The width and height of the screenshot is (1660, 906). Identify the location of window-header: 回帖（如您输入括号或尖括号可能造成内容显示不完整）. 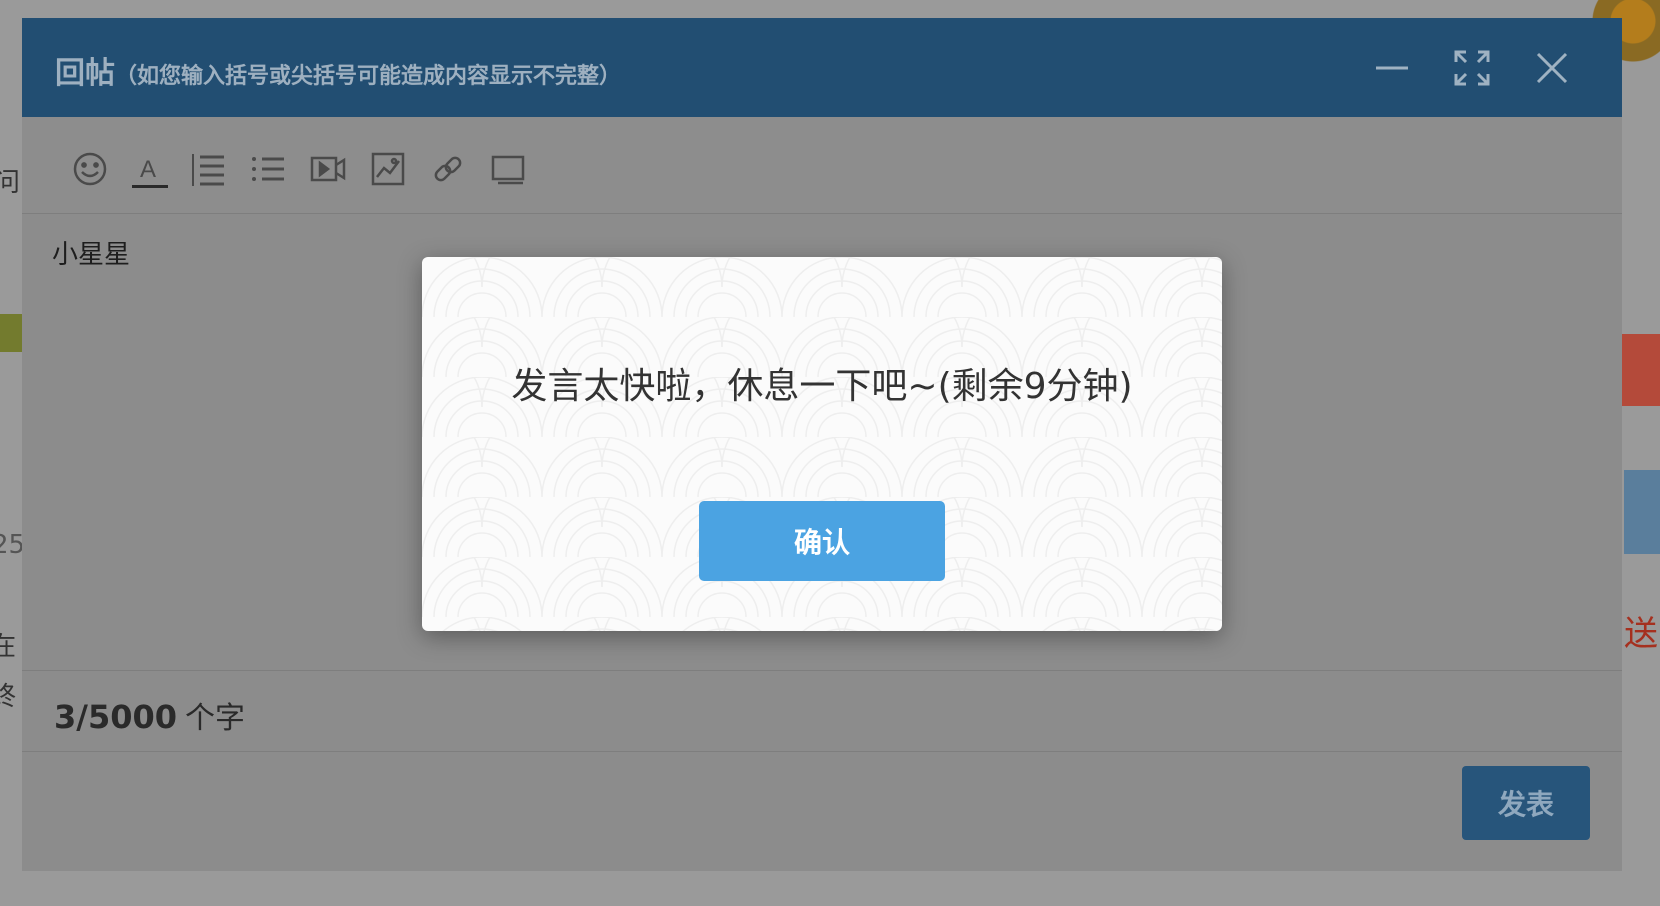
(822, 67).